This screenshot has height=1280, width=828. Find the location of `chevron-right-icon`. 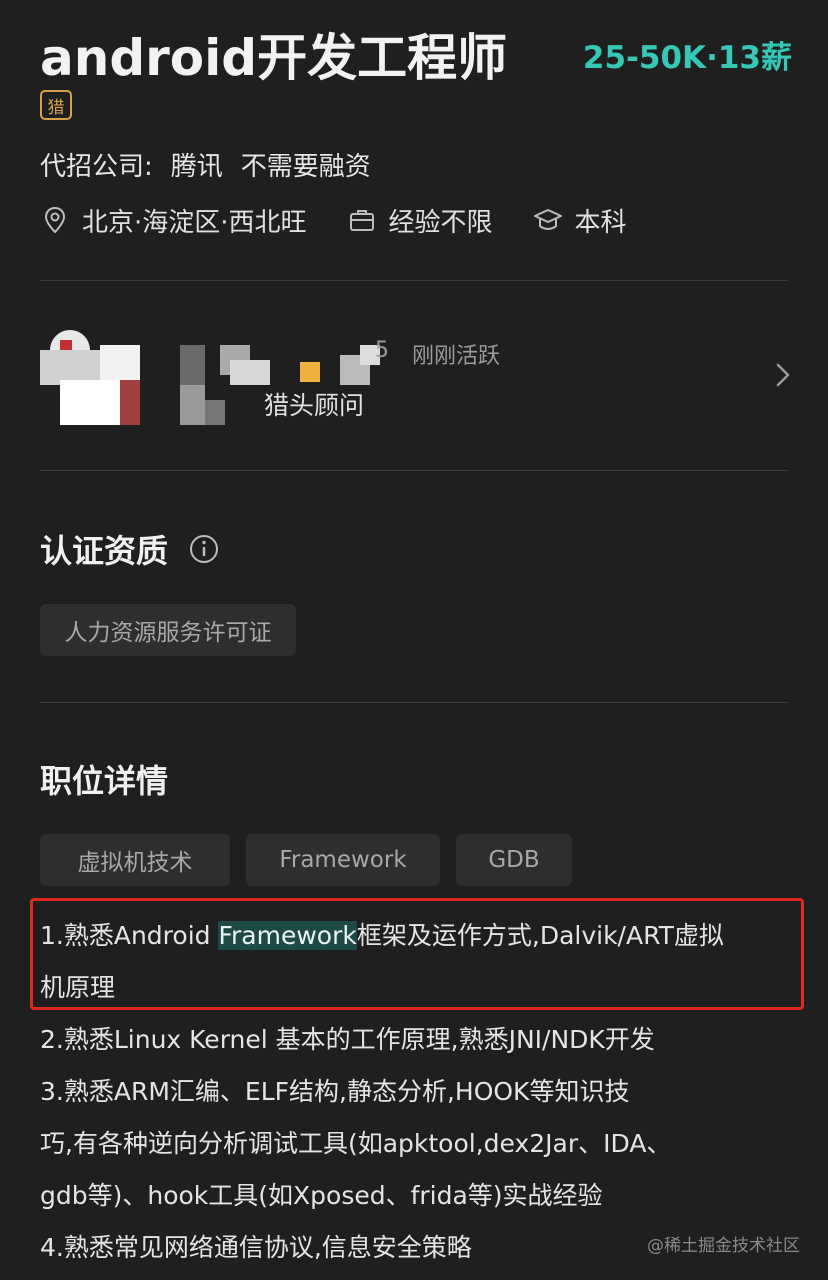

chevron-right-icon is located at coordinates (783, 375).